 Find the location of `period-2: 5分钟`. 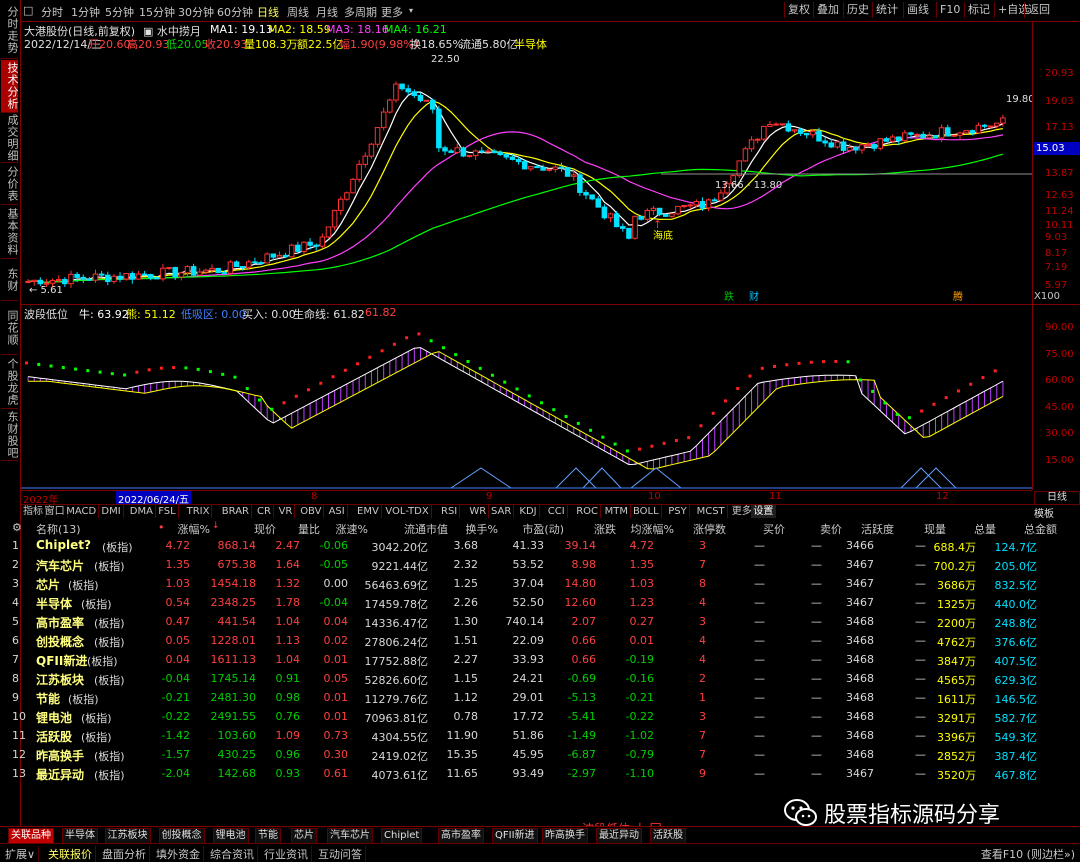

period-2: 5分钟 is located at coordinates (119, 12).